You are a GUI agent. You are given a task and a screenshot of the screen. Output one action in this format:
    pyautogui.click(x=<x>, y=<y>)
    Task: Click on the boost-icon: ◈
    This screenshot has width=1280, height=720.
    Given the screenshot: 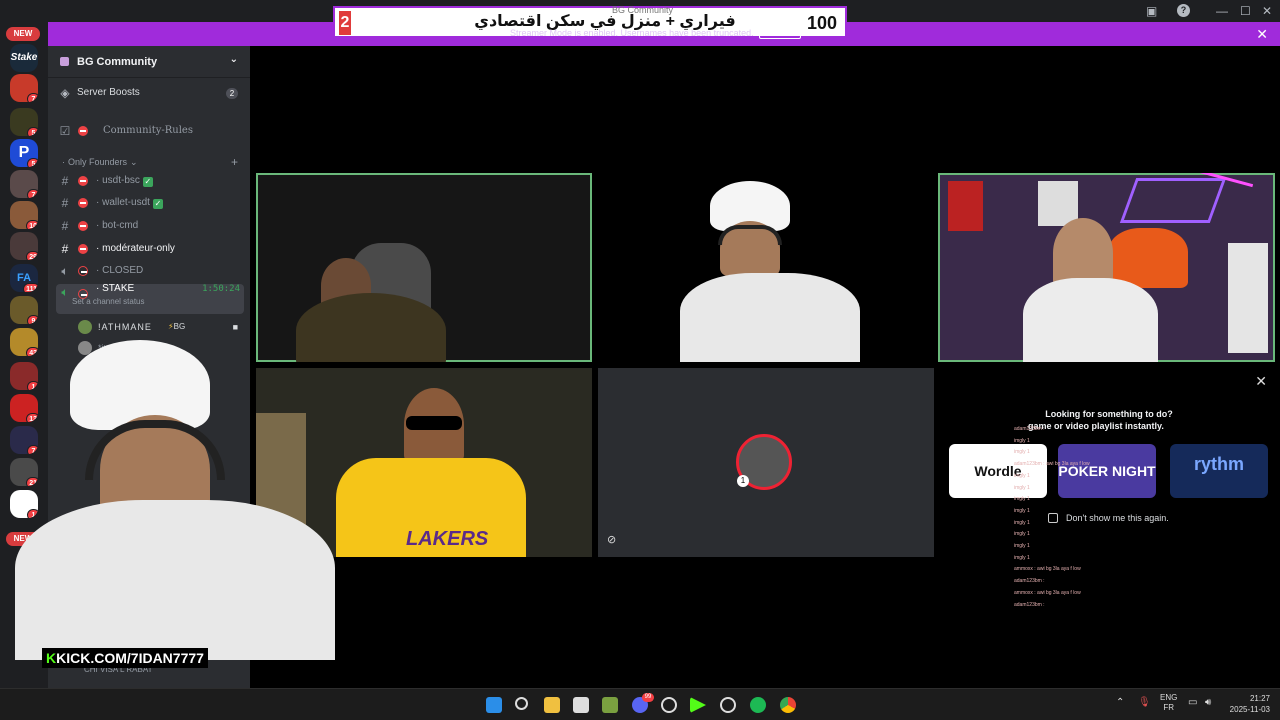 What is the action you would take?
    pyautogui.click(x=65, y=93)
    